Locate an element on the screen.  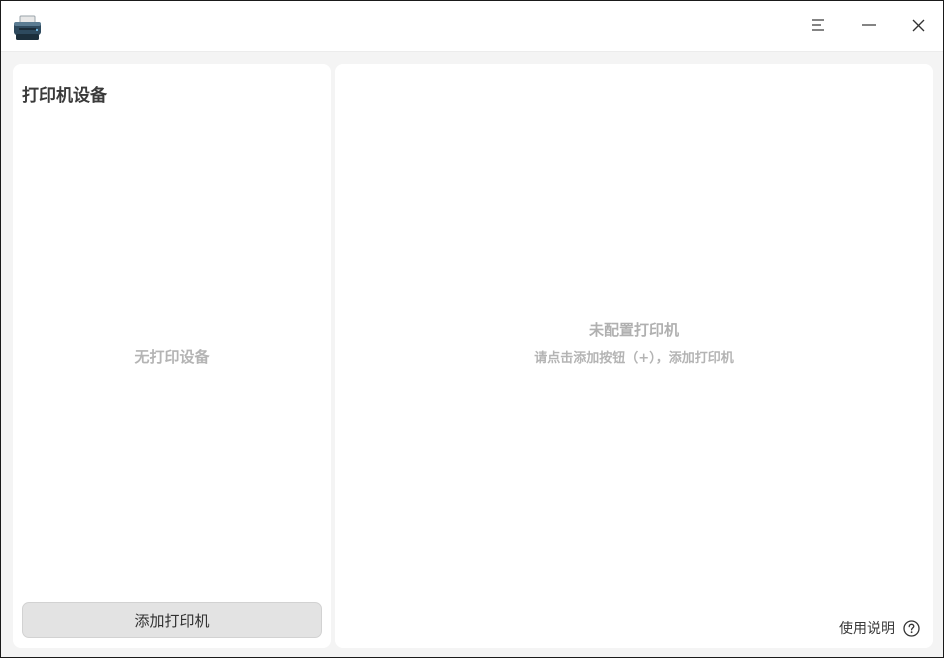
menu-icon is located at coordinates (818, 26).